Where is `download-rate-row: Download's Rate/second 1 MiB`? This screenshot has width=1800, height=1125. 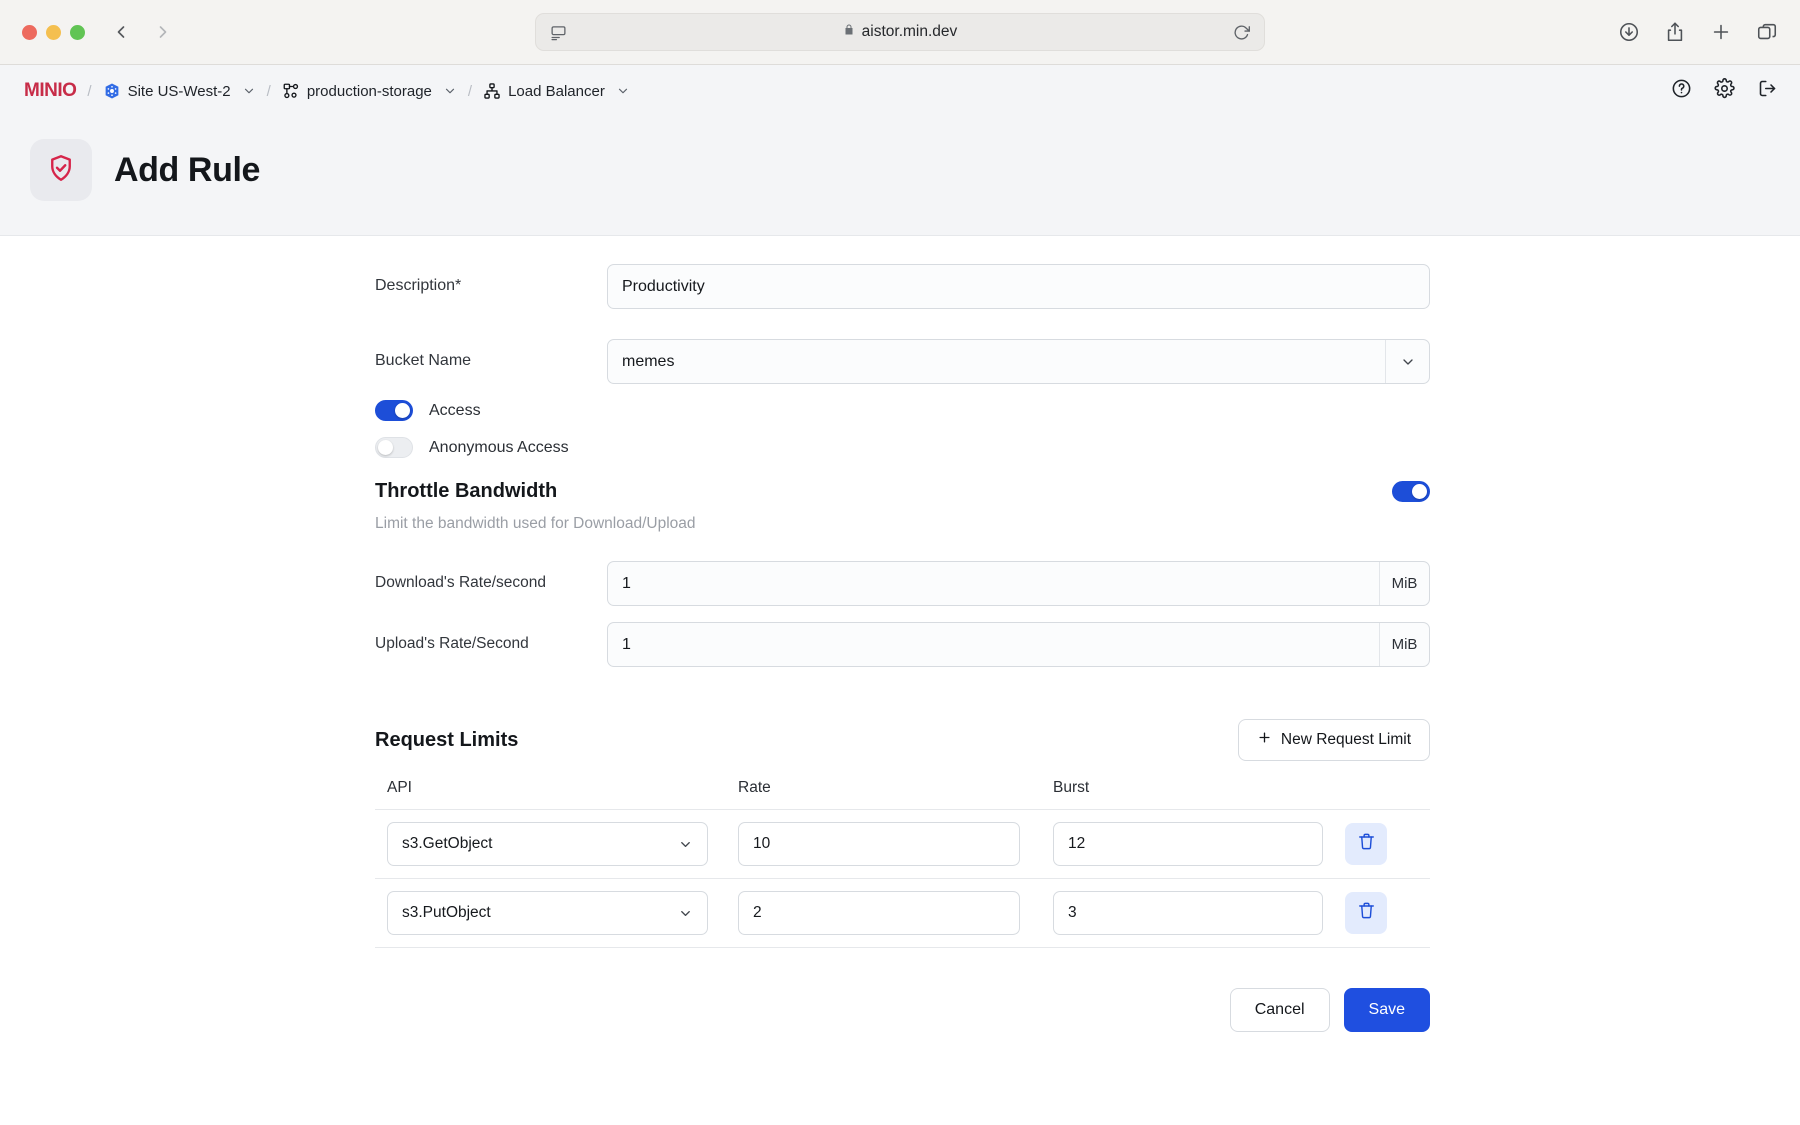
download-rate-row: Download's Rate/second 1 MiB is located at coordinates (902, 583).